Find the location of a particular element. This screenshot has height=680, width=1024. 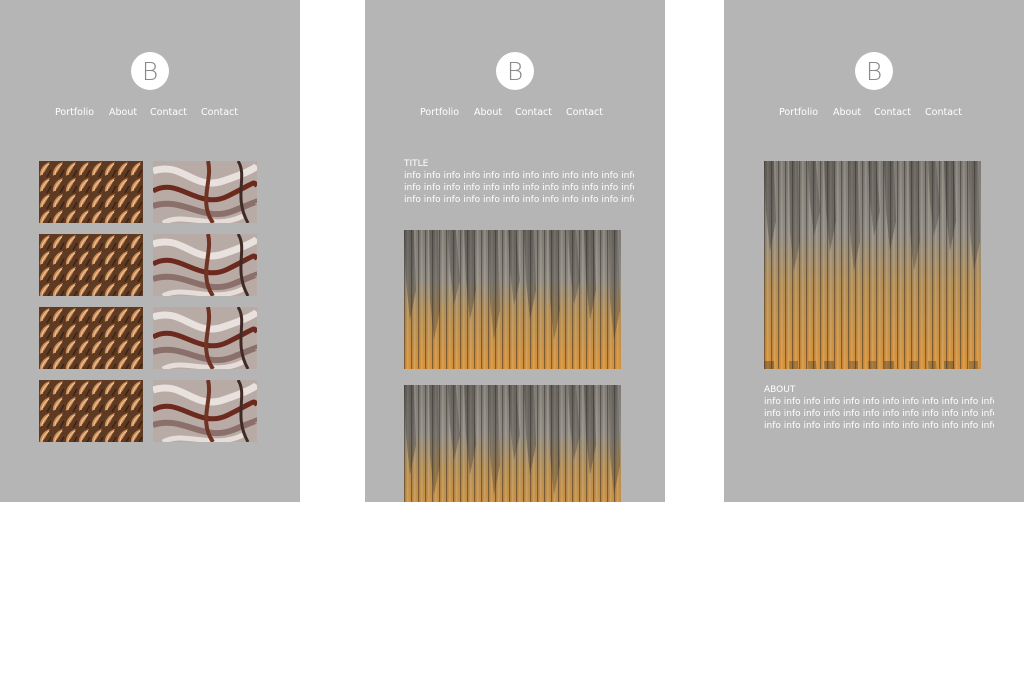

about-image is located at coordinates (872, 265).